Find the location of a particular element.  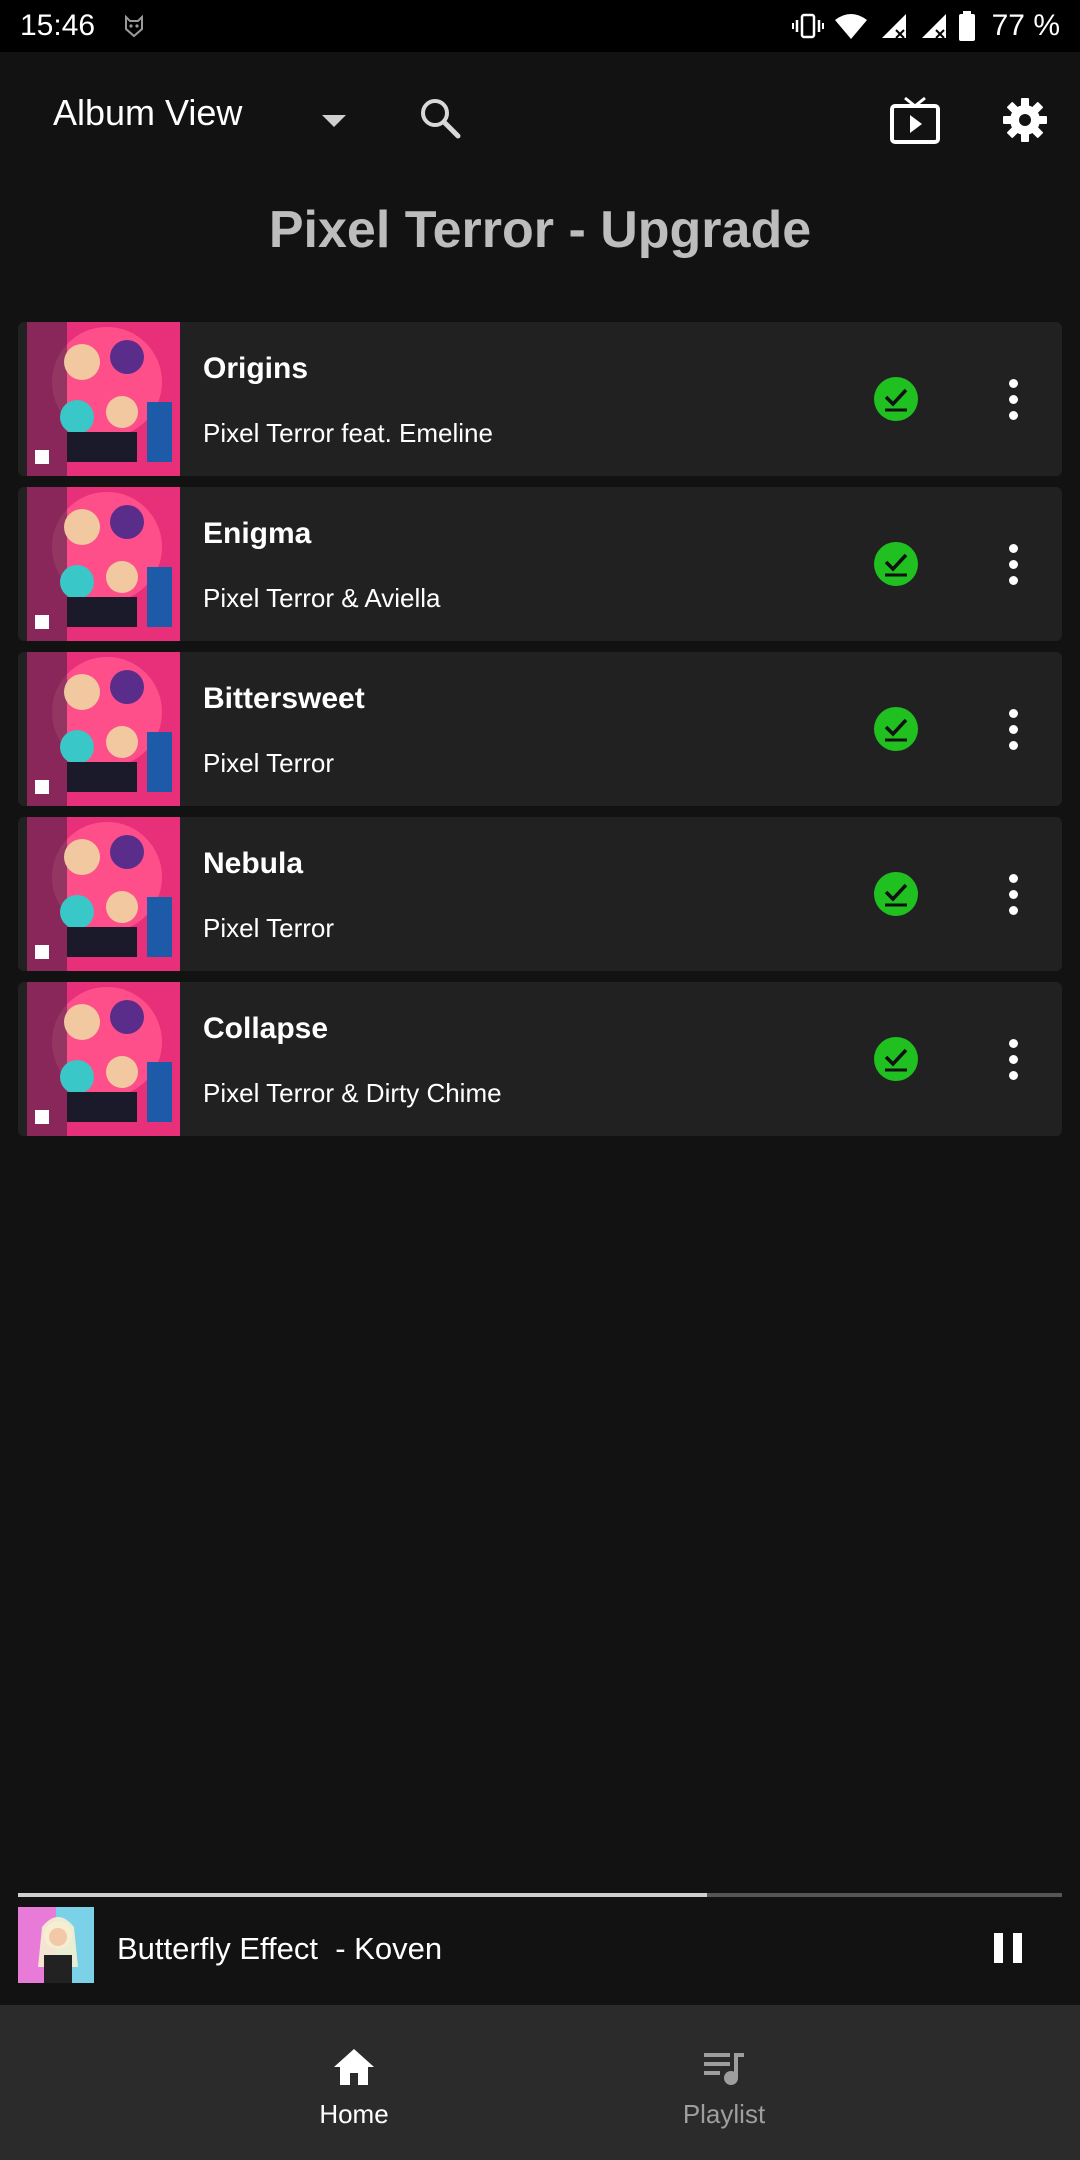

track-artist: Pixel Terror & Aviella is located at coordinates (322, 598).